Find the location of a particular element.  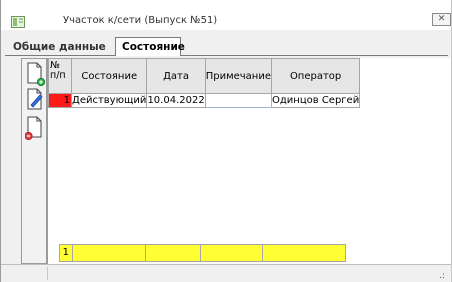

row-number-cell: 1 is located at coordinates (60, 100).